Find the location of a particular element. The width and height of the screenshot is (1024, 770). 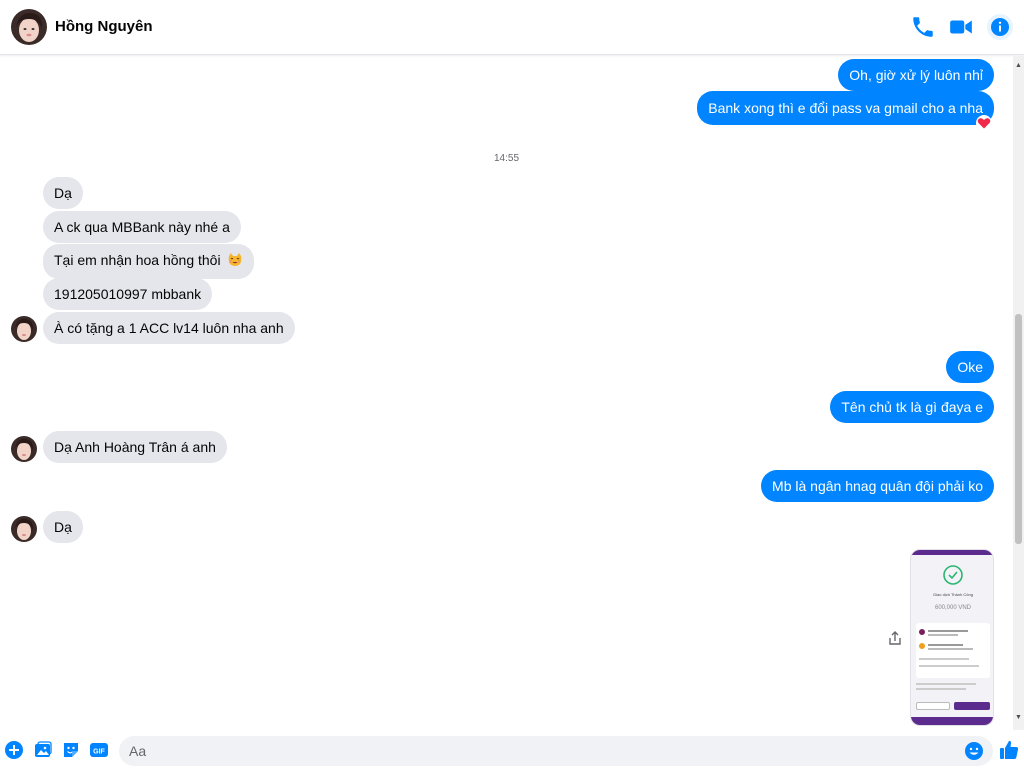

message-incoming: 191205010997 mbbank is located at coordinates (128, 294).